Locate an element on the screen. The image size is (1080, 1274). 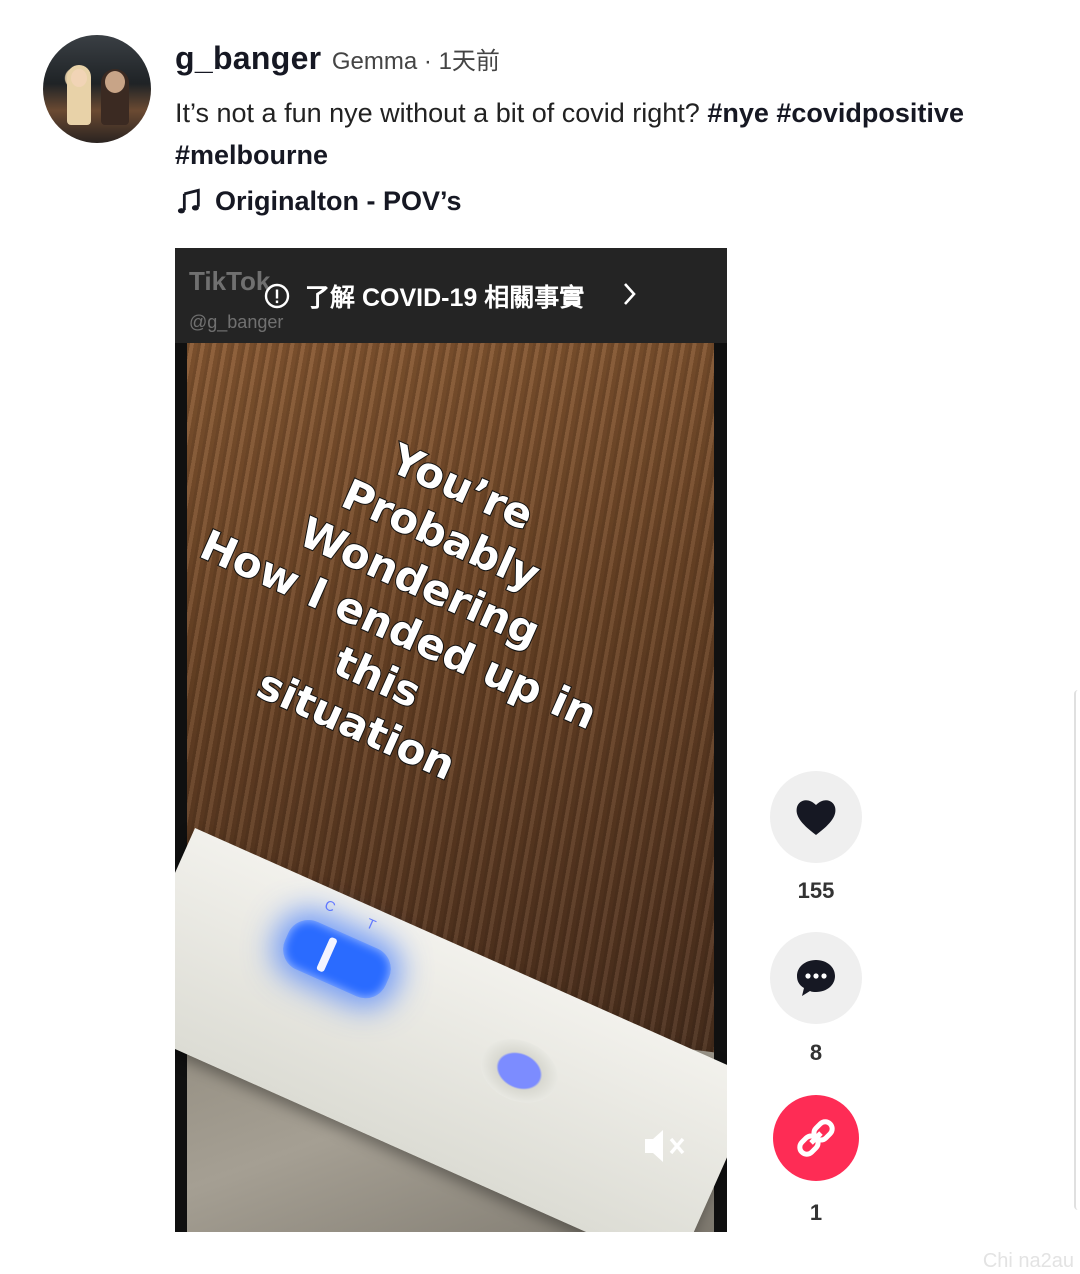
hashtag-covidpositive: #covidpositive is located at coordinates (870, 113).